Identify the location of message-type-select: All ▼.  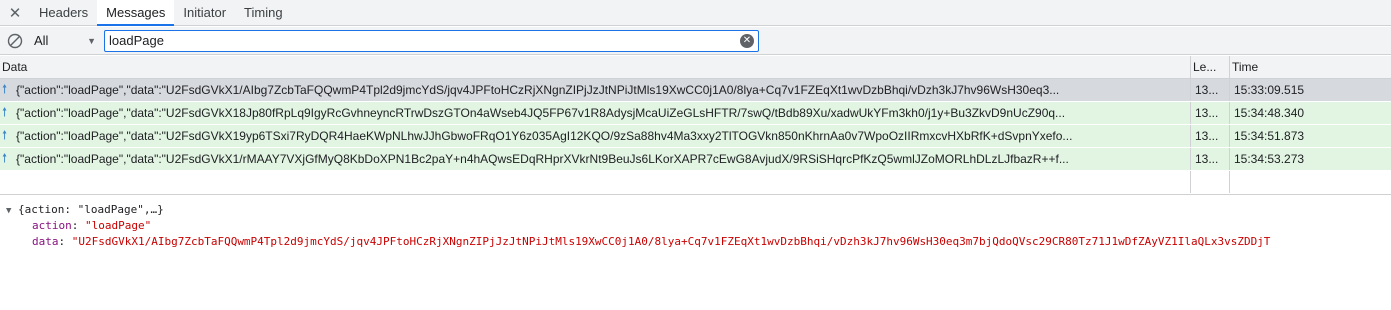
(65, 41).